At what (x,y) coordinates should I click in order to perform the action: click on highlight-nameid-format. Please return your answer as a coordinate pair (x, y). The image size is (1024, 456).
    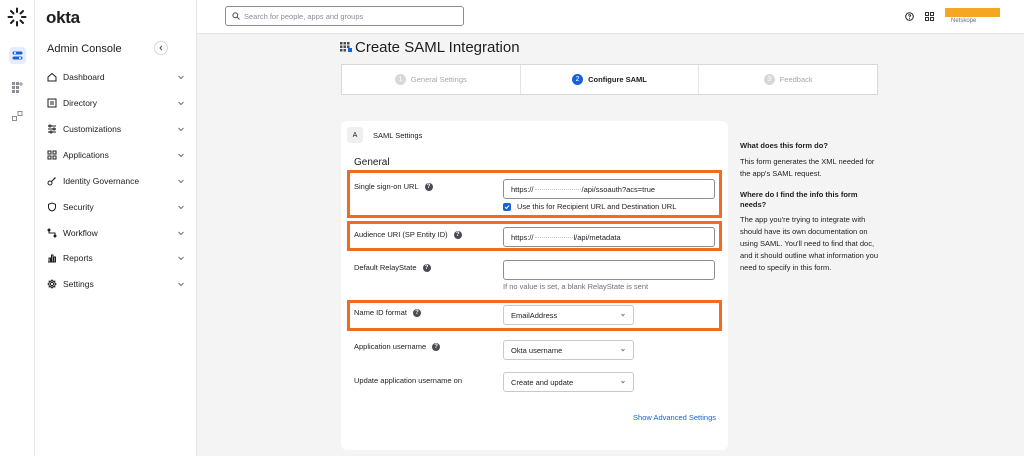
    Looking at the image, I should click on (534, 315).